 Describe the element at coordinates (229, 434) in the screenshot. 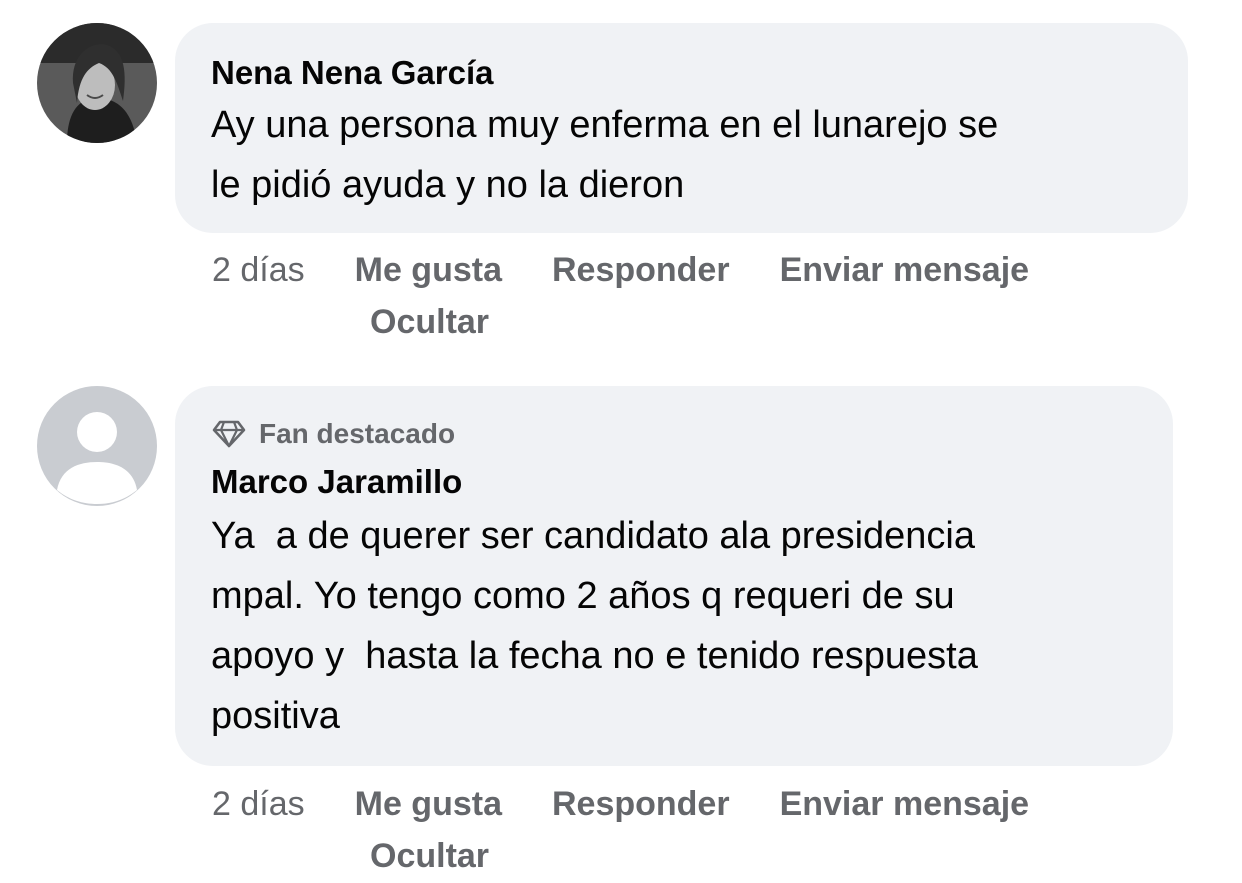

I see `diamond-icon` at that location.